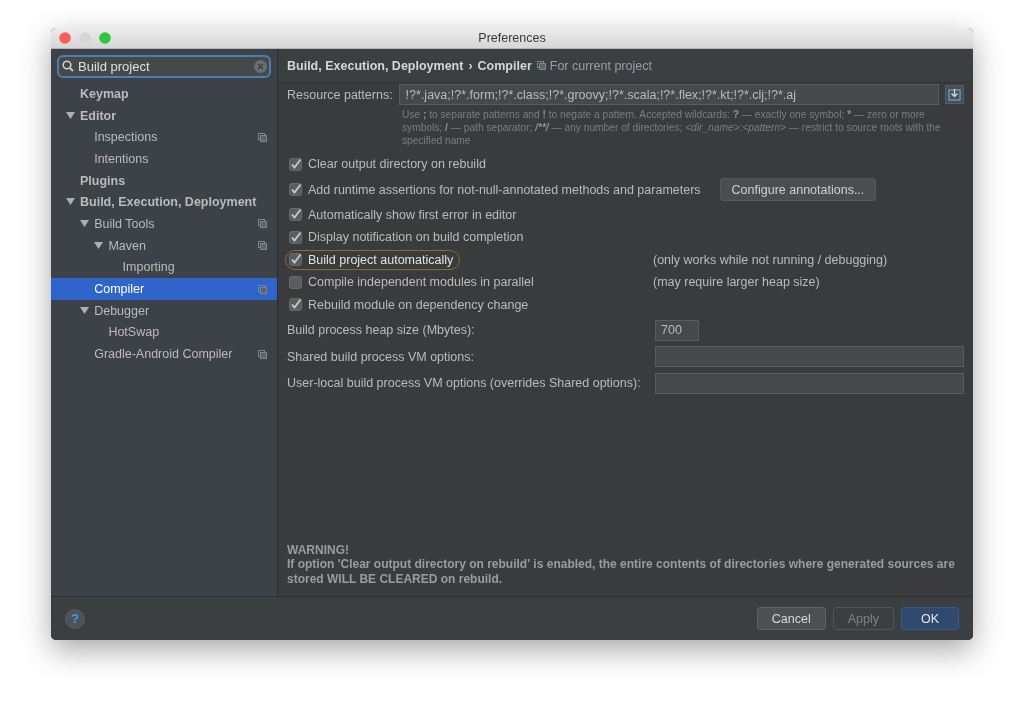 The image size is (1024, 712). What do you see at coordinates (770, 259) in the screenshot?
I see `note-text: (only works while not running / debugging)` at bounding box center [770, 259].